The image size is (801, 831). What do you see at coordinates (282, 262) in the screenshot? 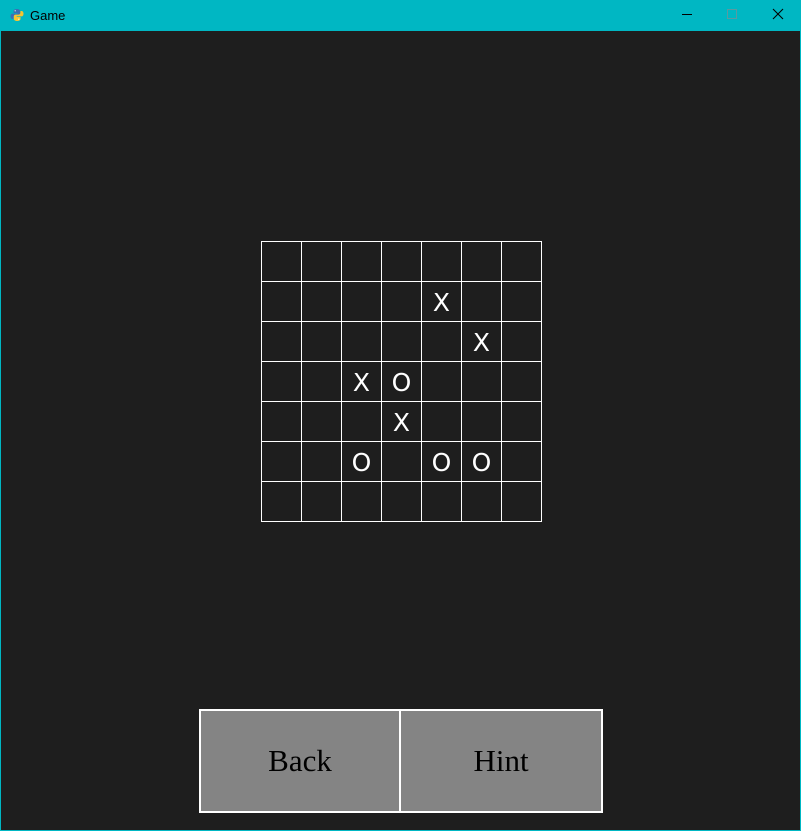
I see `board-cell-r0-c0` at bounding box center [282, 262].